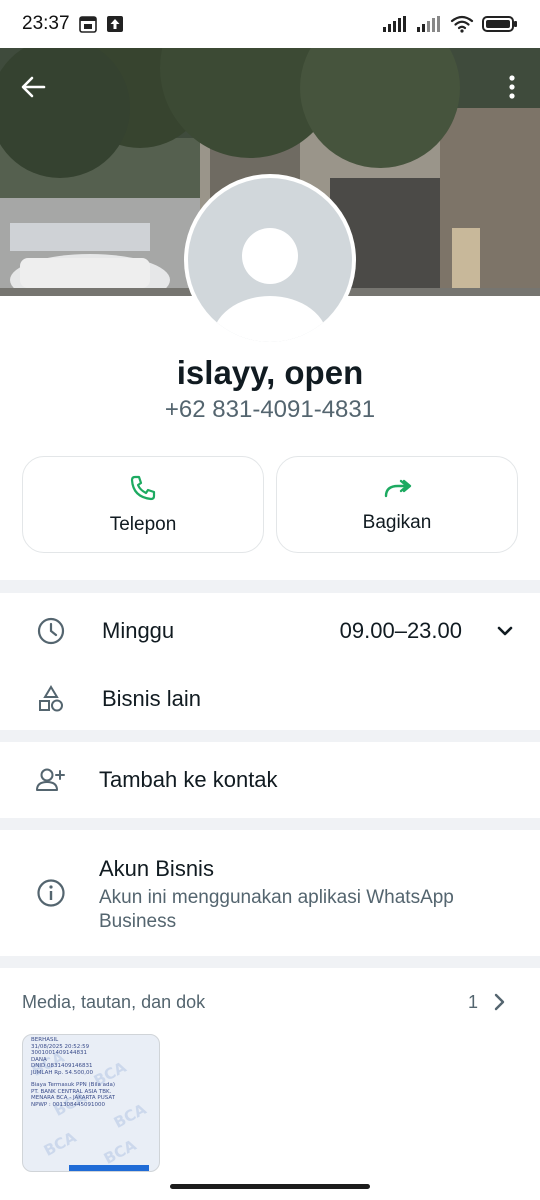 This screenshot has height=1200, width=540. Describe the element at coordinates (473, 1002) in the screenshot. I see `media-count: 1` at that location.